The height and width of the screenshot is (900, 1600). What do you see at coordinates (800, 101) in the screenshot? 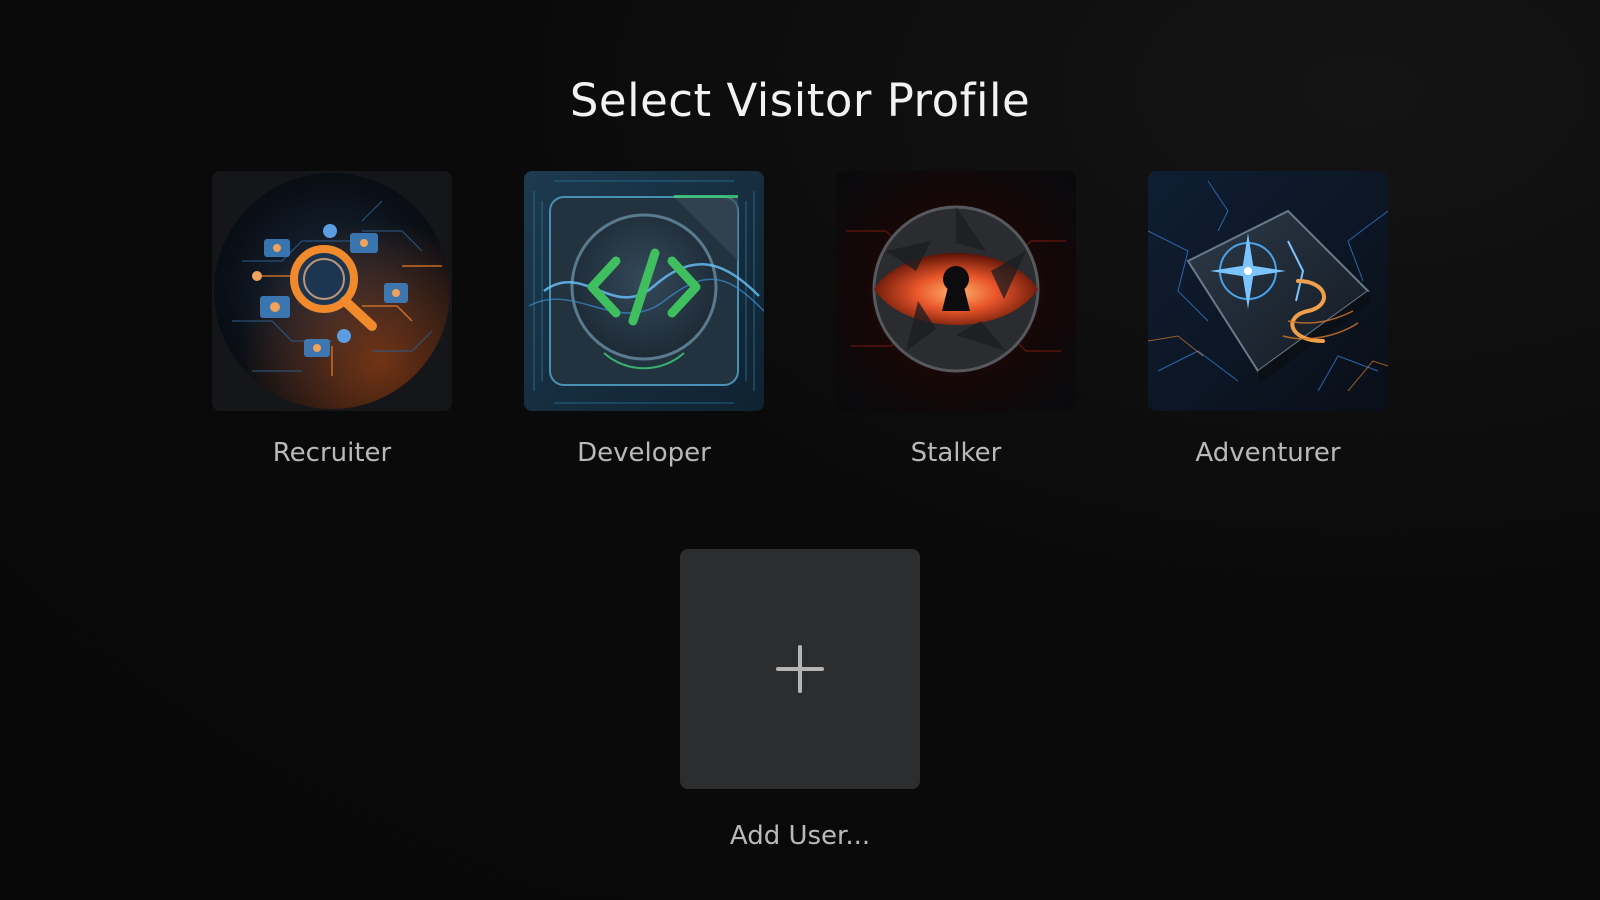
I see `page-title: Select Visitor Profile` at bounding box center [800, 101].